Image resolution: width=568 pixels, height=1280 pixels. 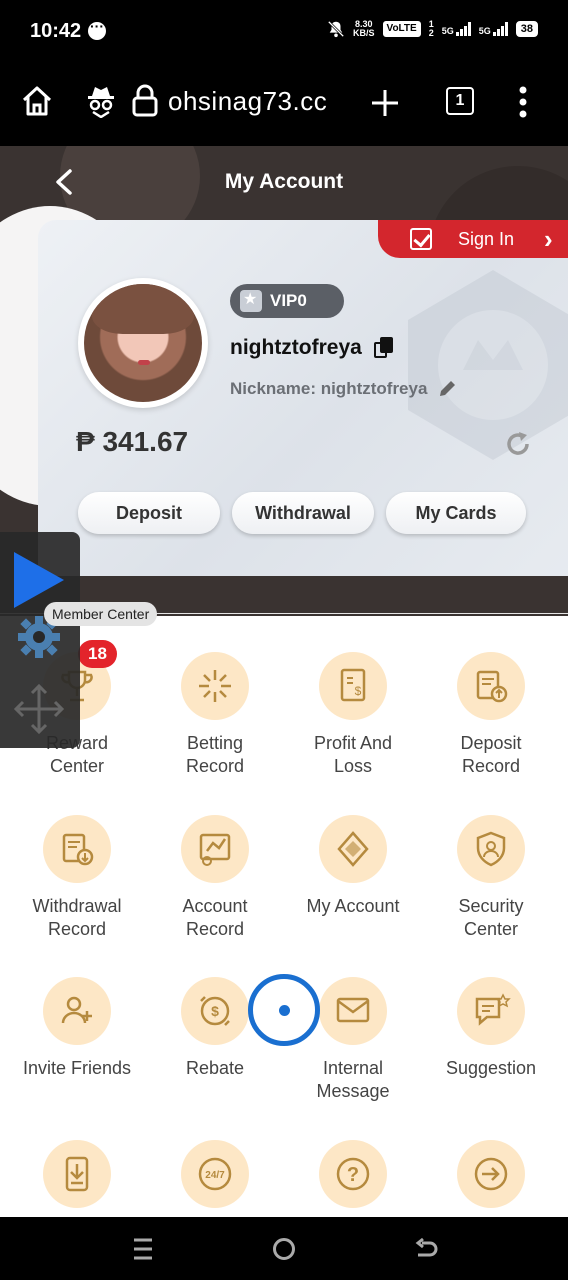 I want to click on move-arrows-icon, so click(x=39, y=709).